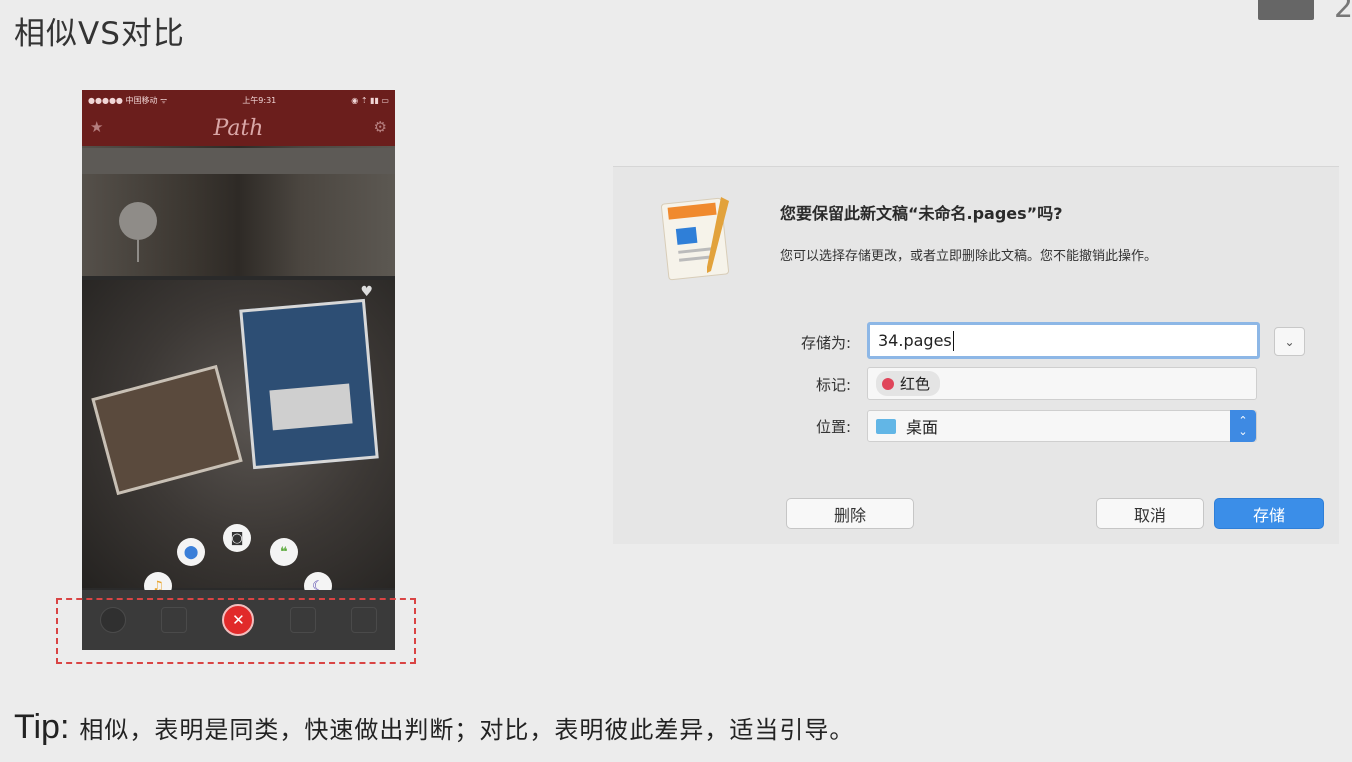  What do you see at coordinates (191, 552) in the screenshot?
I see `location-icon: ⬤` at bounding box center [191, 552].